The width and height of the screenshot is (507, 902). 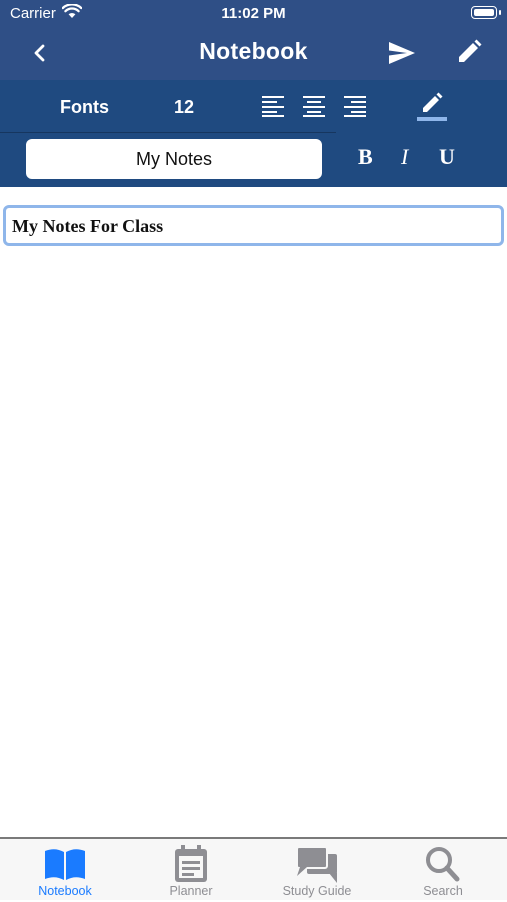 I want to click on editor-underline, so click(x=253, y=244).